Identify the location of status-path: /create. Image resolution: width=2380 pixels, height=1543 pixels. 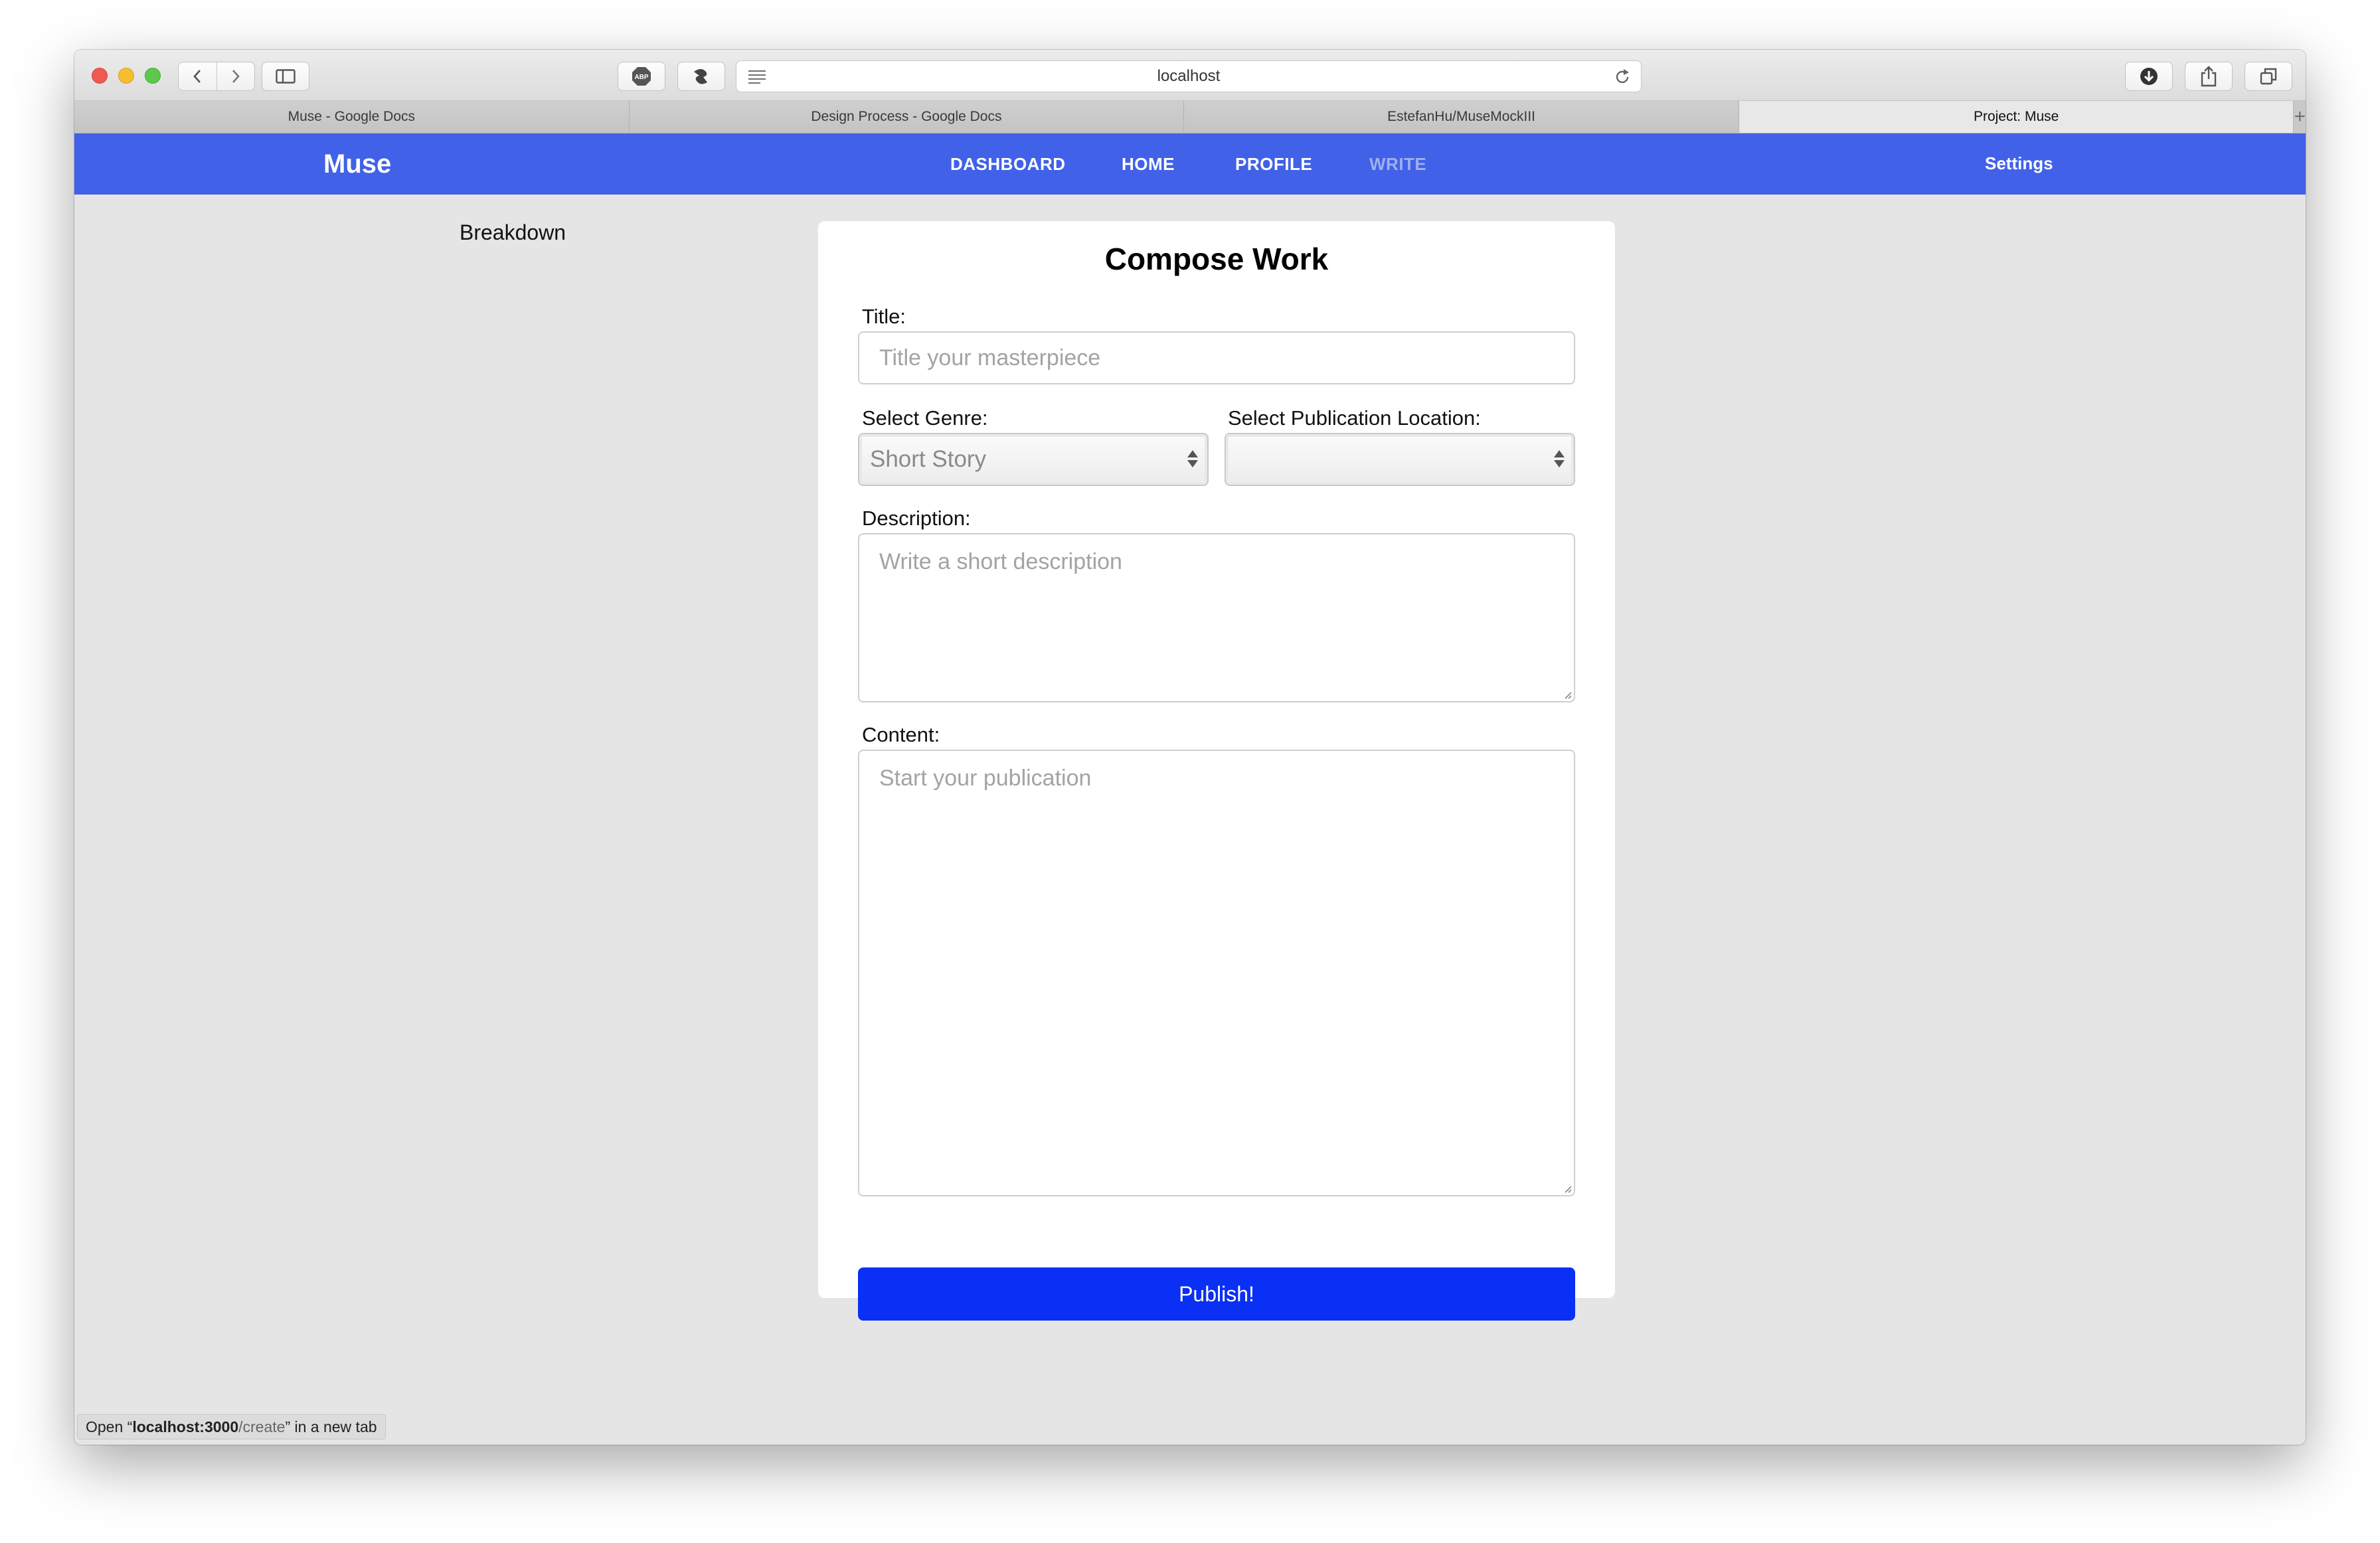
(262, 1426).